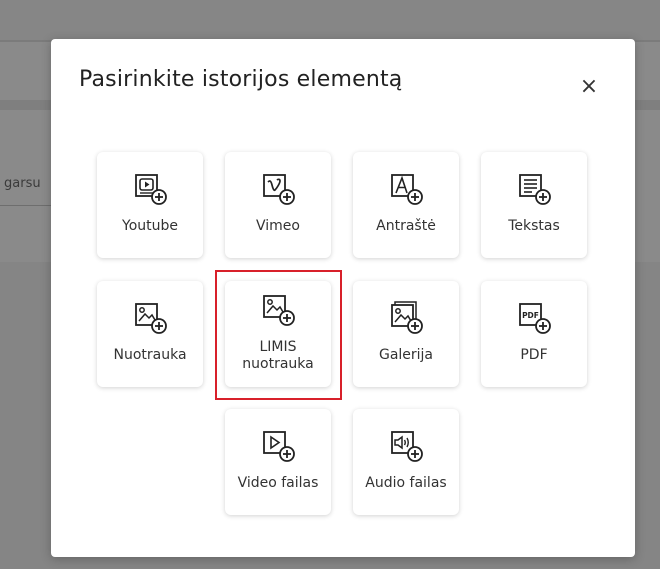 The height and width of the screenshot is (569, 660). I want to click on audio-file-icon, so click(407, 446).